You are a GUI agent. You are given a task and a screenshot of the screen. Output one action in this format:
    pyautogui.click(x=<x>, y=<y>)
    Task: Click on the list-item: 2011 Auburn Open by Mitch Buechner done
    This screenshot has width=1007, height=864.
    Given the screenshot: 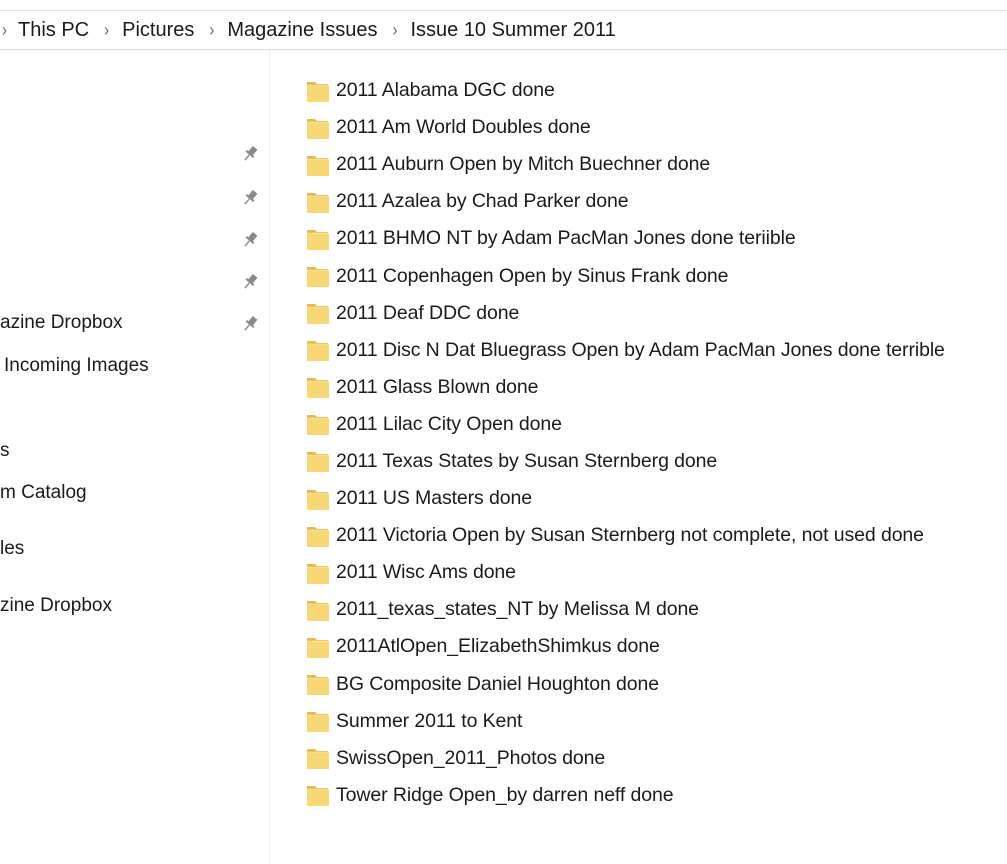 What is the action you would take?
    pyautogui.click(x=656, y=164)
    